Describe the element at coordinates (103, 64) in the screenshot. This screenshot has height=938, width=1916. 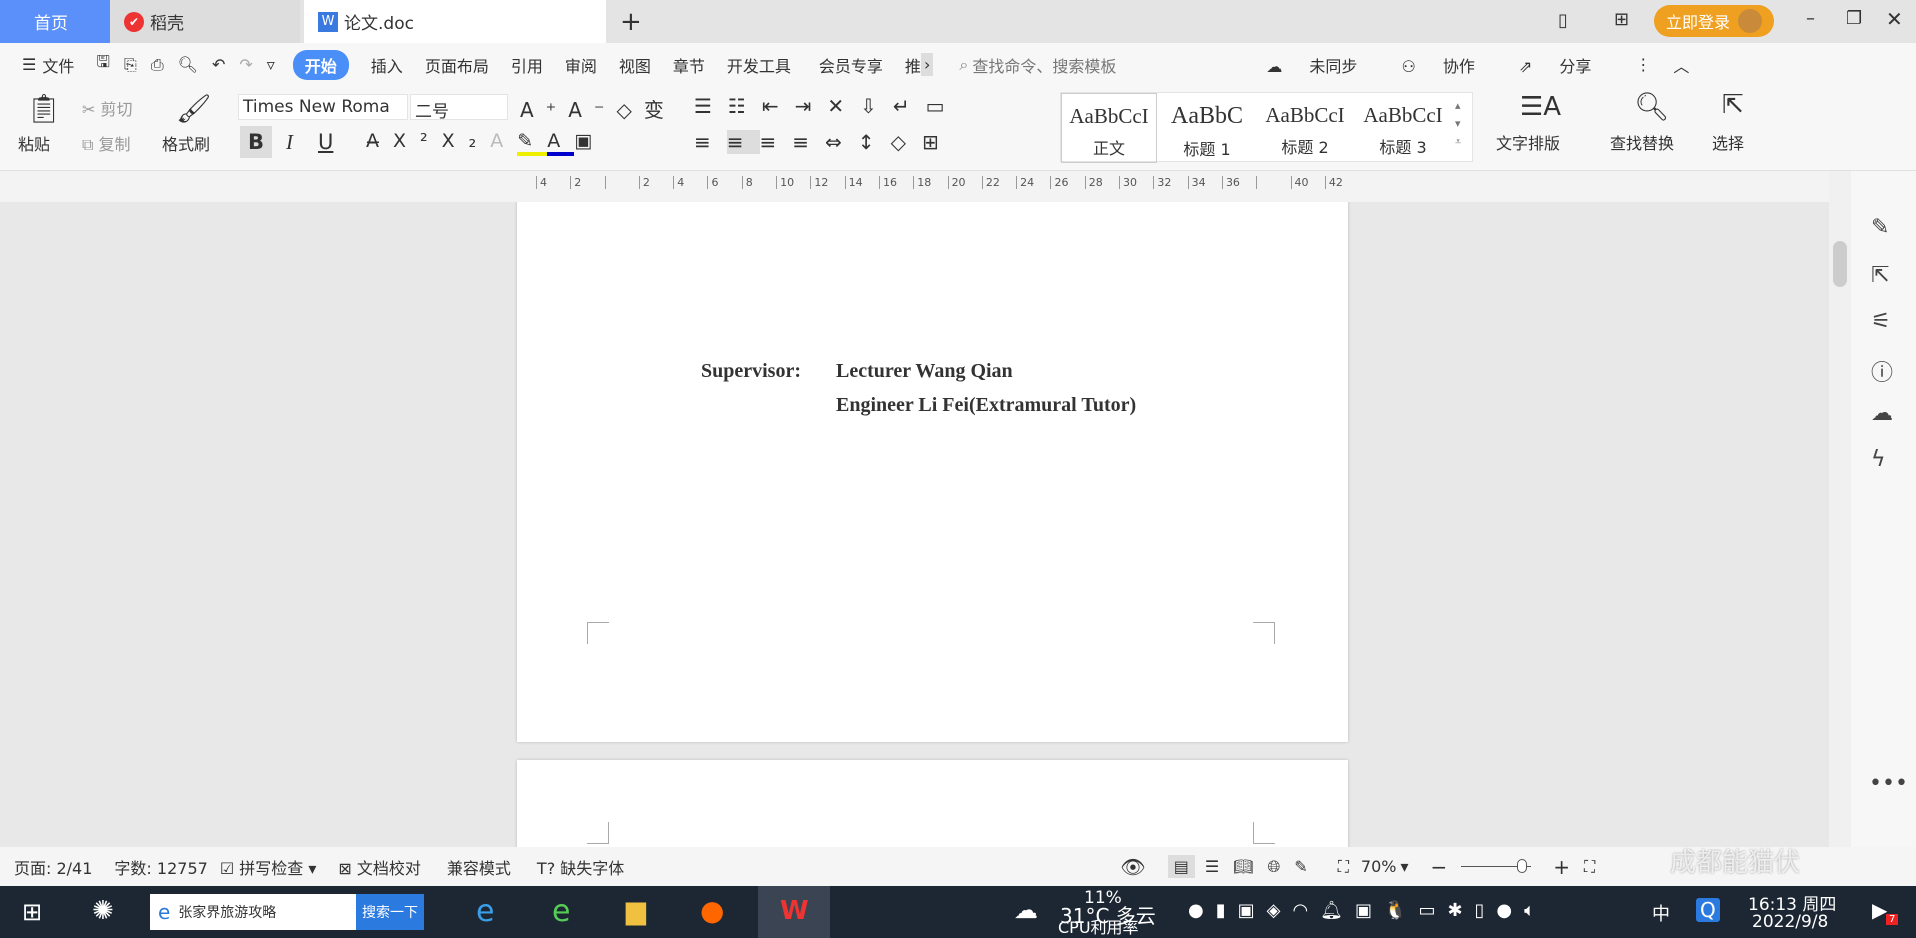
I see `save-icon: 🖫` at that location.